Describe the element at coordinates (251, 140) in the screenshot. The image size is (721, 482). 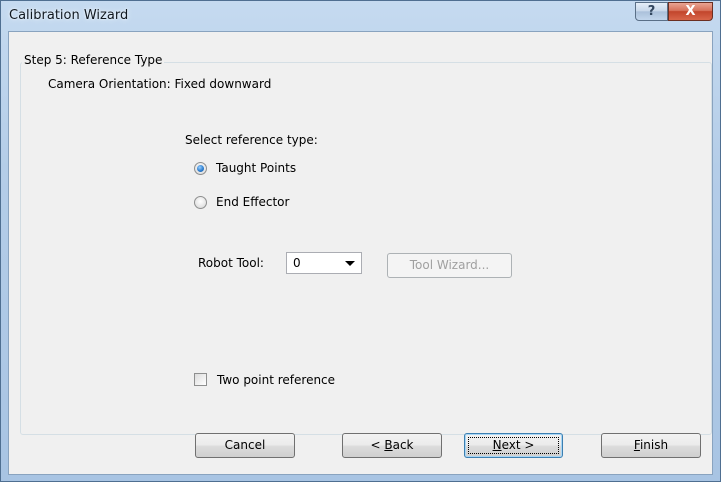
I see `reference-type-prompt: Select reference type:` at that location.